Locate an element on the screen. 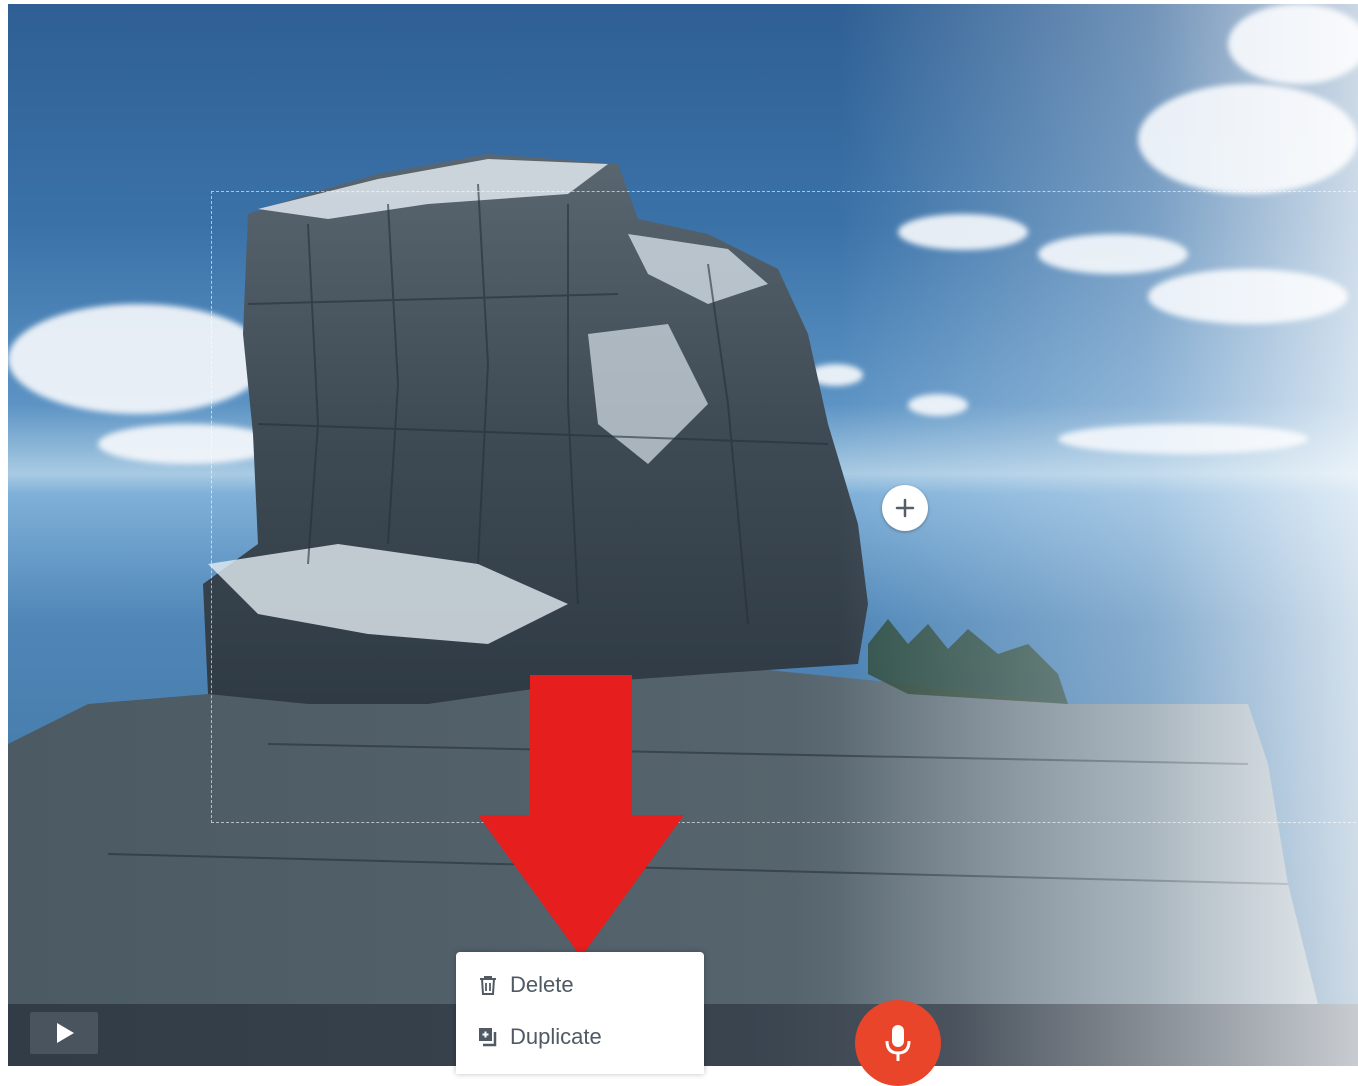  microphone-icon is located at coordinates (898, 1043).